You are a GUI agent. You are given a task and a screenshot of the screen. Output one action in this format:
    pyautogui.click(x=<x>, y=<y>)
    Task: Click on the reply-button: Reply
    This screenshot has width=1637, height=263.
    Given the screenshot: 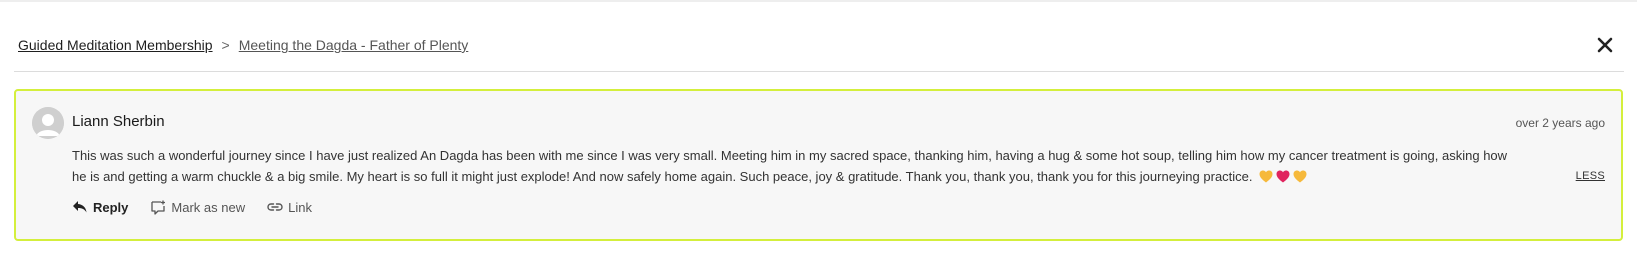 What is the action you would take?
    pyautogui.click(x=100, y=207)
    